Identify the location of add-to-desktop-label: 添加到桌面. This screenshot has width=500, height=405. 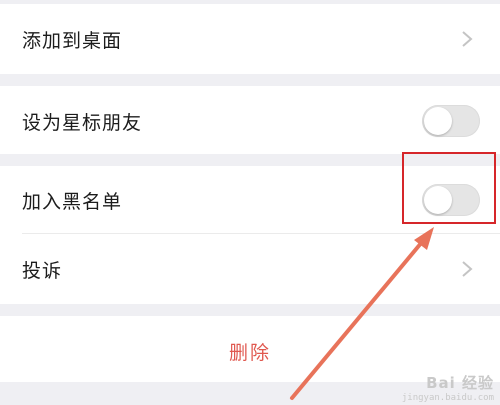
(72, 41).